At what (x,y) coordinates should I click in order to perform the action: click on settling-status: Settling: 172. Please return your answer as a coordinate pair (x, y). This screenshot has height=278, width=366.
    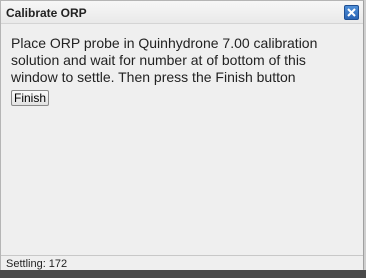
    Looking at the image, I should click on (37, 264).